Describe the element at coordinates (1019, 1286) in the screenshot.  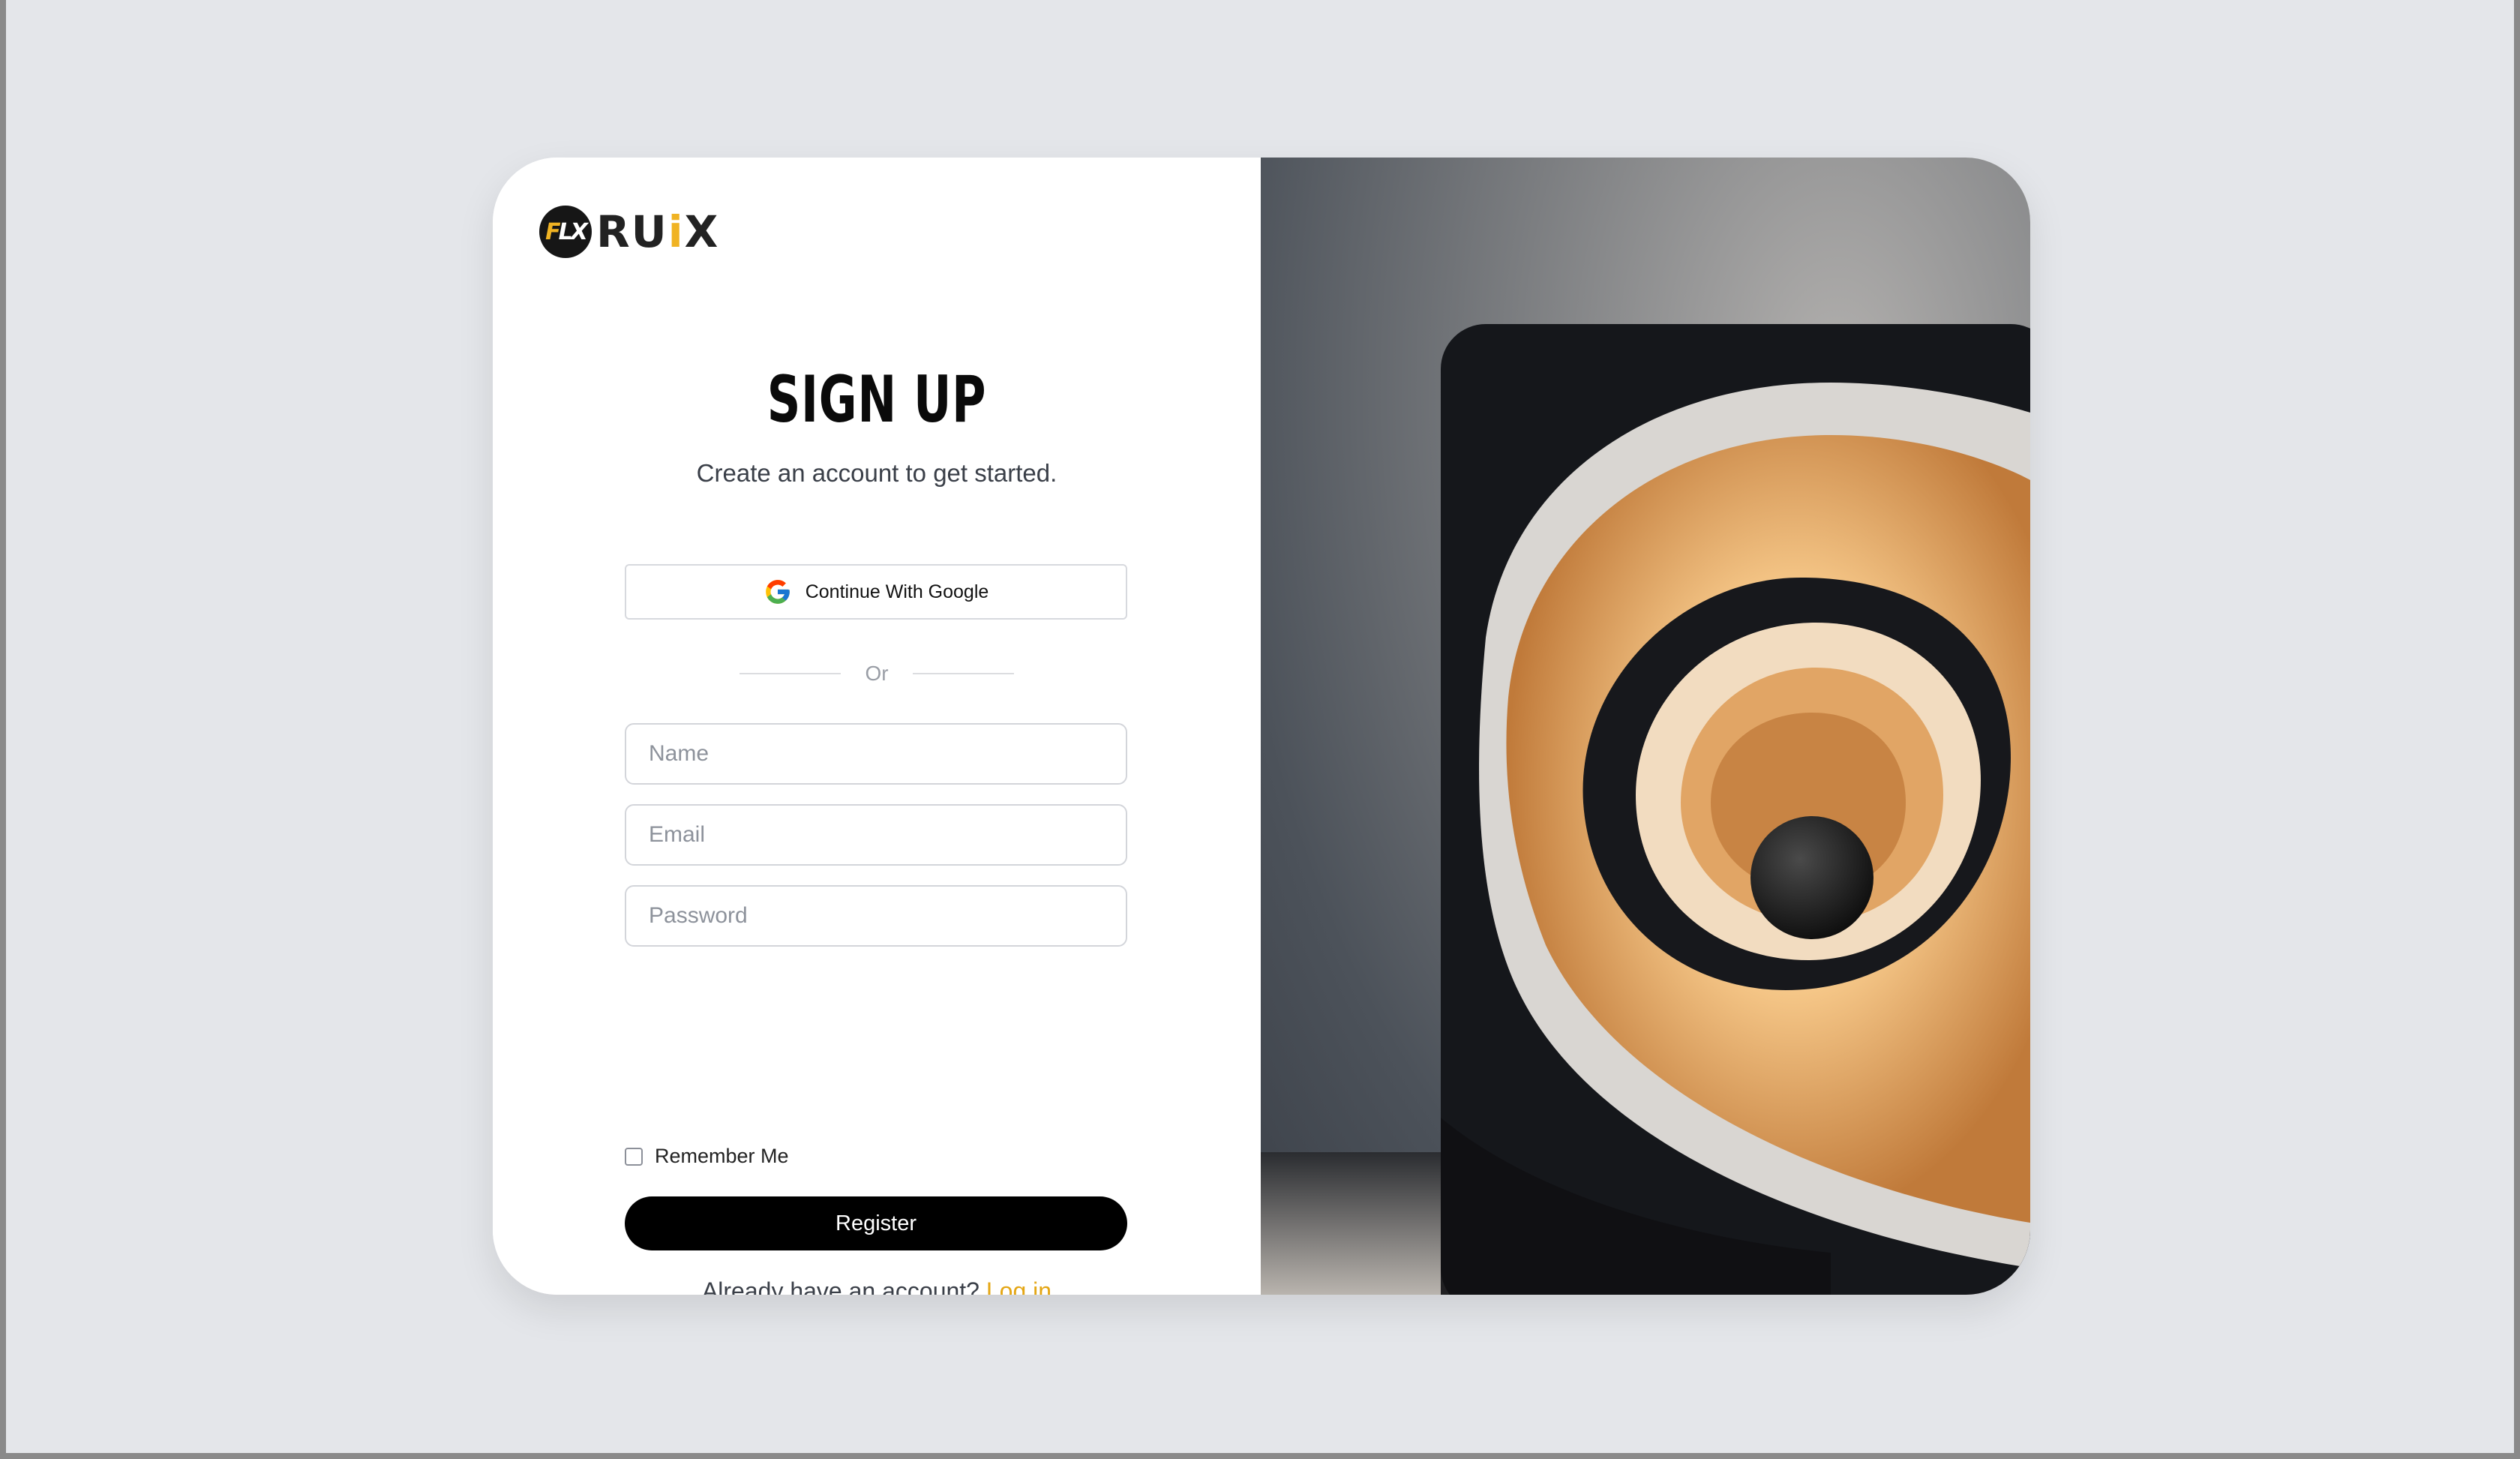
I see `login-link: Log in` at that location.